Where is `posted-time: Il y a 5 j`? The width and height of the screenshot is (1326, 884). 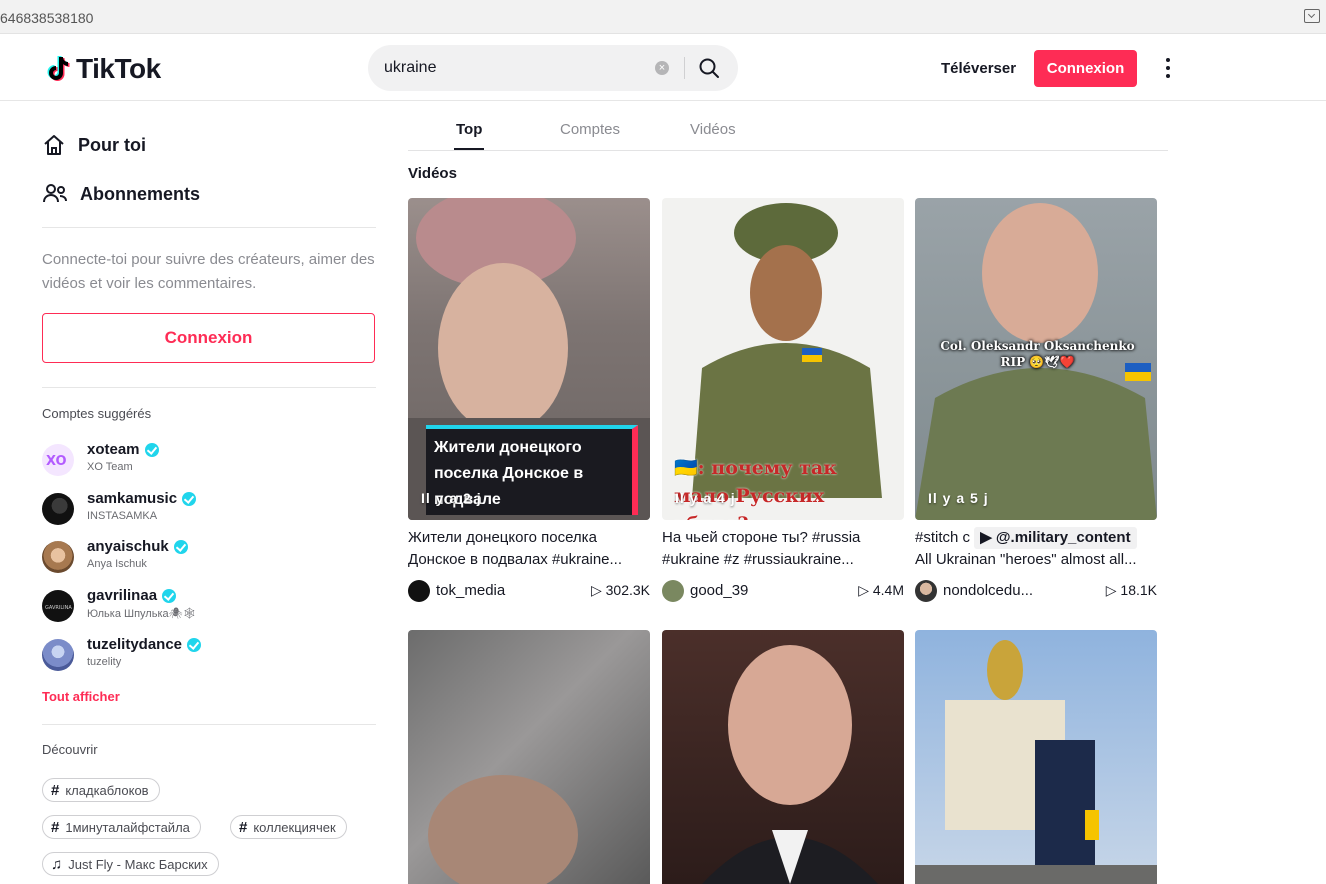 posted-time: Il y a 5 j is located at coordinates (958, 498).